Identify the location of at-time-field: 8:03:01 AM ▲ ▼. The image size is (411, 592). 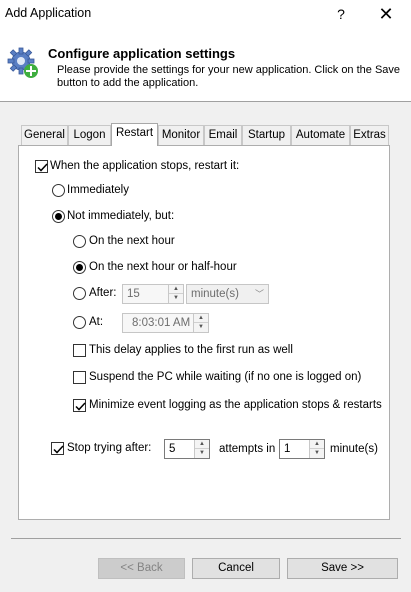
(165, 323).